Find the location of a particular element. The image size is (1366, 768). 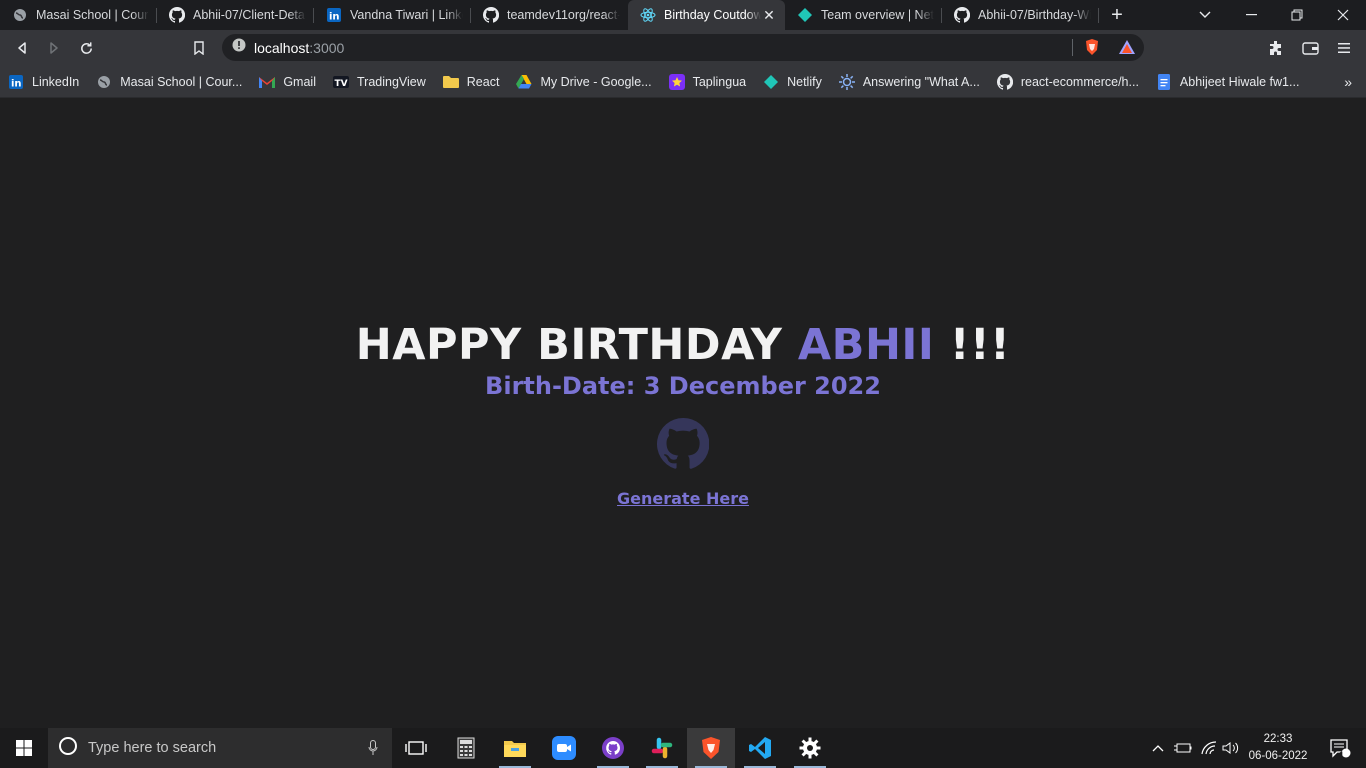

github-desktop-icon is located at coordinates (613, 748).